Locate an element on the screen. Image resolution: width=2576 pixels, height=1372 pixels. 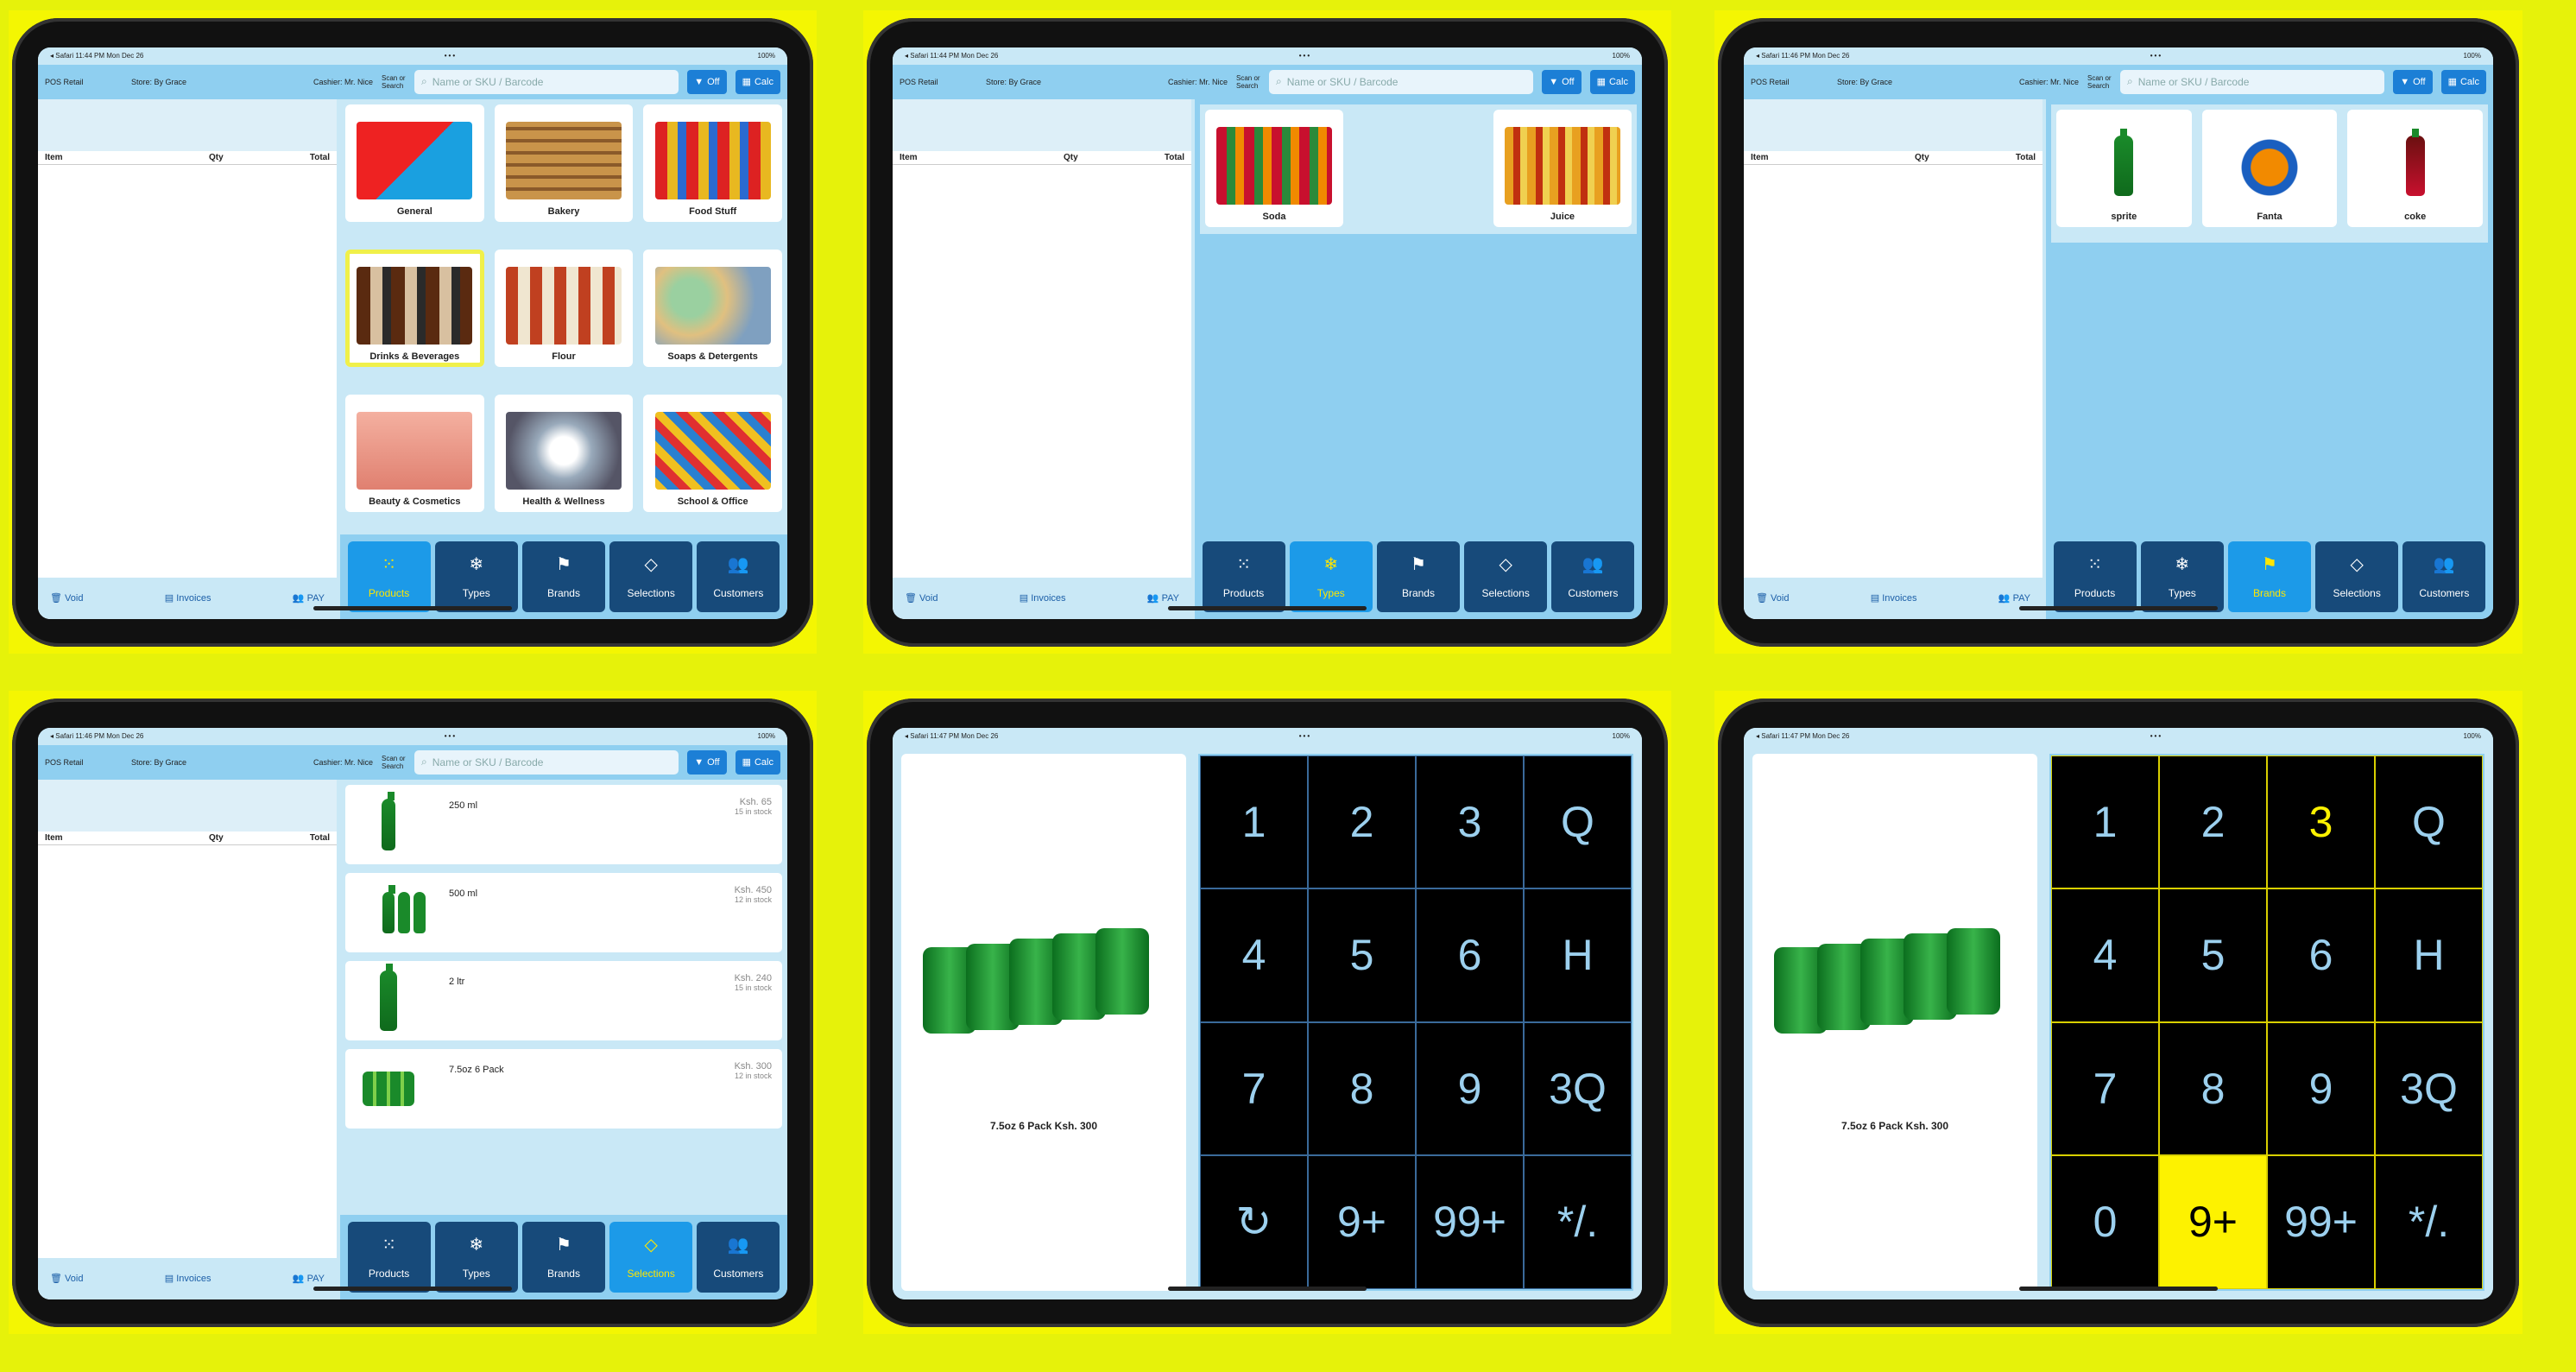
category-tile: Flour is located at coordinates (564, 308).